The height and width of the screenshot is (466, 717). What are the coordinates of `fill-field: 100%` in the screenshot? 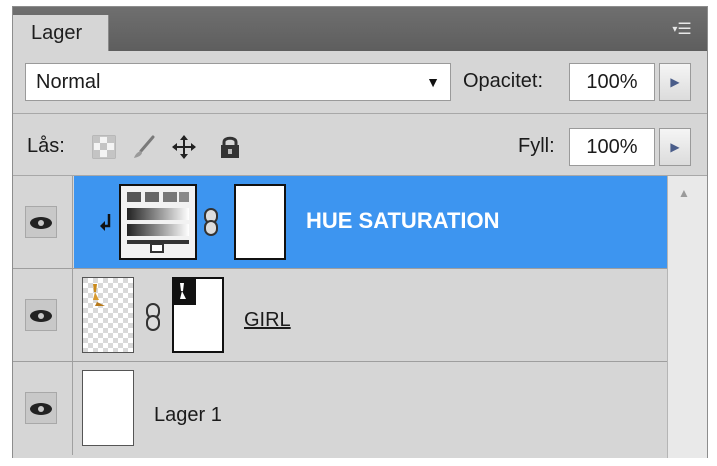 It's located at (612, 147).